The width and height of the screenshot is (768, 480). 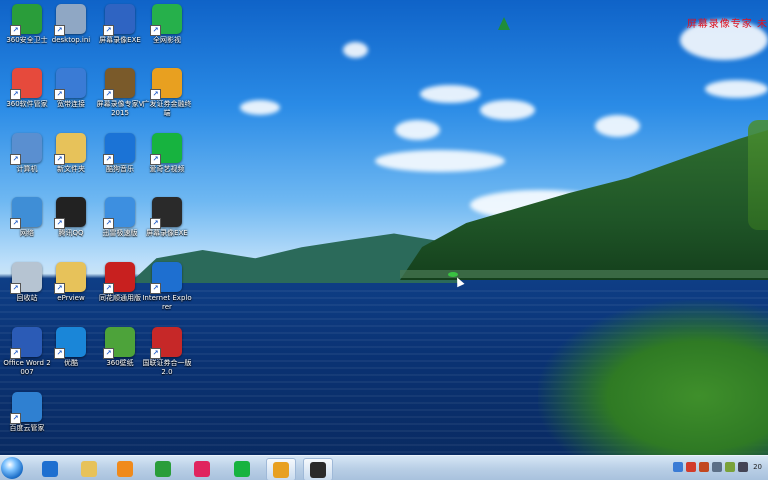 I want to click on gf-securities-icon: ↗, so click(x=166, y=84).